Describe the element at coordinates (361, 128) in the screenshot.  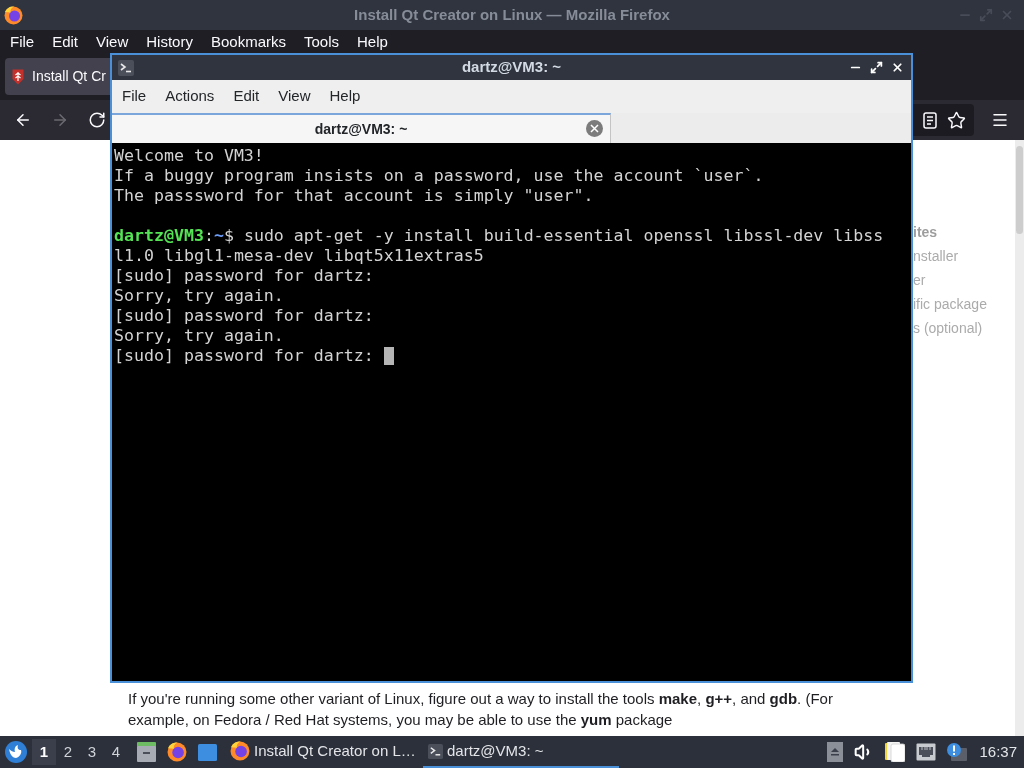
I see `terminal-tab: dartz@VM3: ~` at that location.